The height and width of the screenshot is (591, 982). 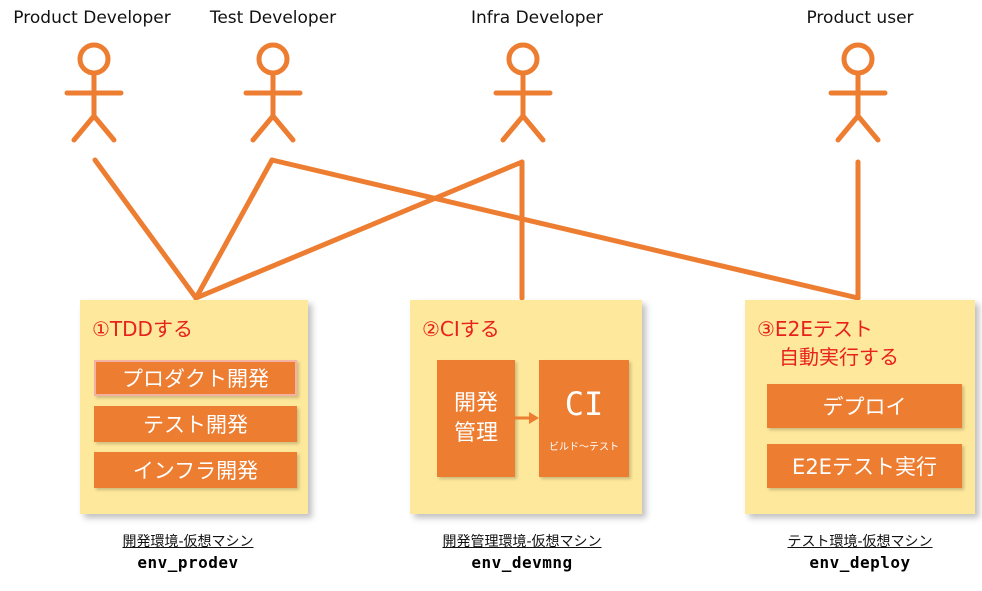 I want to click on box-title-ci: ②CIする, so click(x=461, y=329).